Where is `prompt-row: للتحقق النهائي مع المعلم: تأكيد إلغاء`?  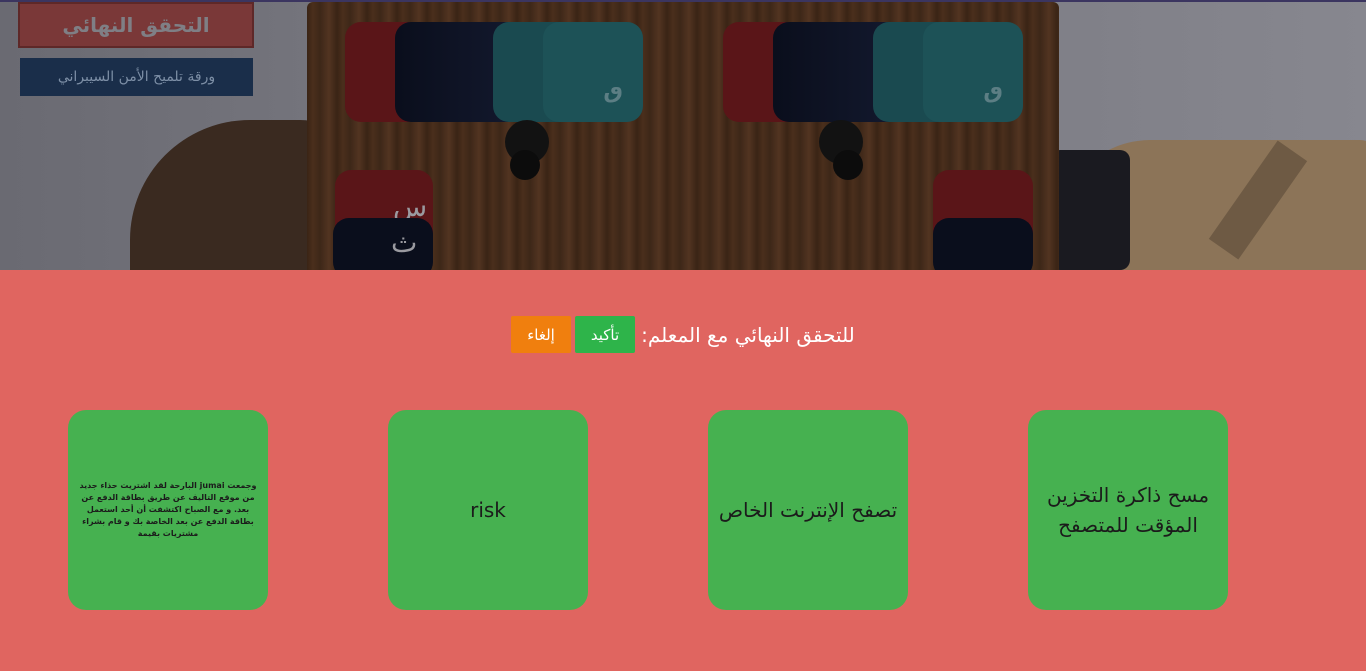 prompt-row: للتحقق النهائي مع المعلم: تأكيد إلغاء is located at coordinates (683, 334).